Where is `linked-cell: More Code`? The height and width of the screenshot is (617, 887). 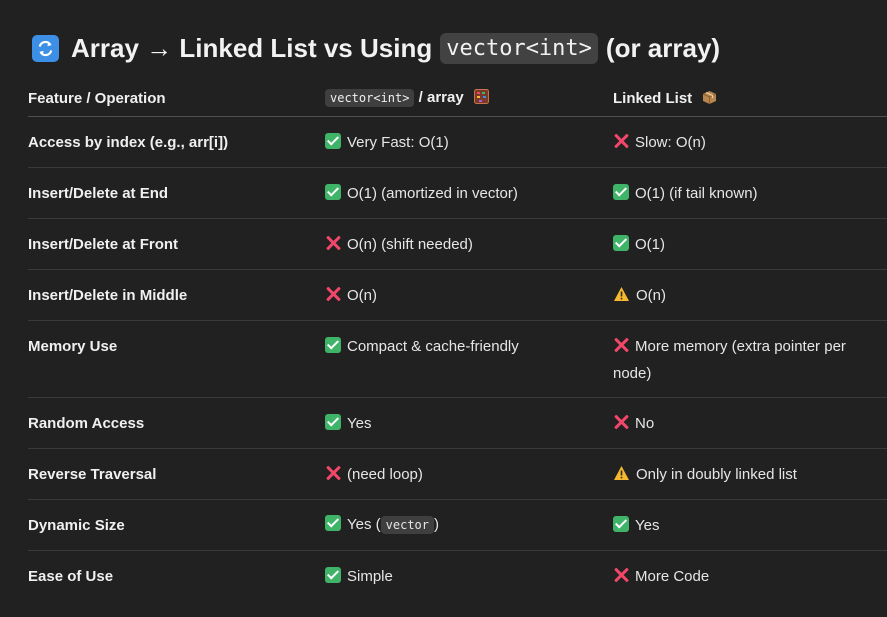 linked-cell: More Code is located at coordinates (750, 576).